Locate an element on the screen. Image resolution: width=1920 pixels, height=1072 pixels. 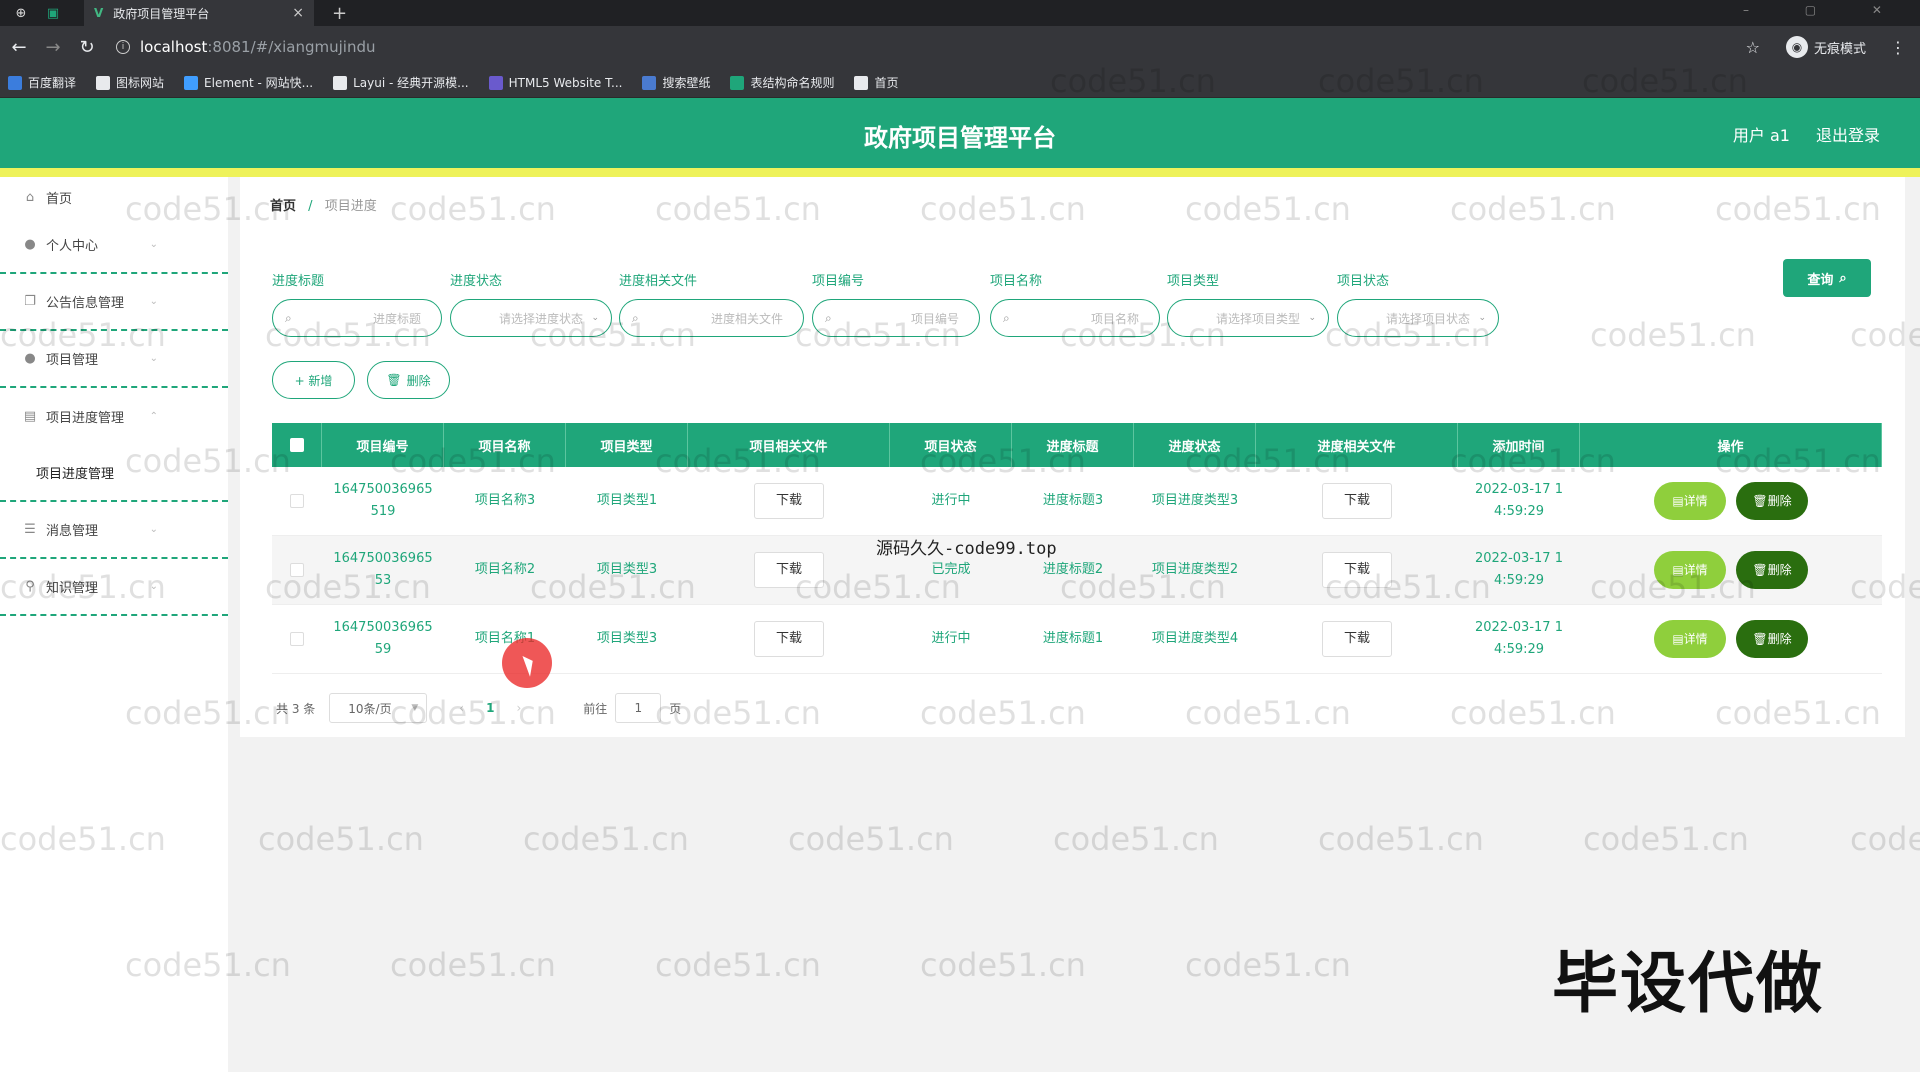
sidebar-item-profile: ● 个人中心 ⌄ is located at coordinates (114, 245).